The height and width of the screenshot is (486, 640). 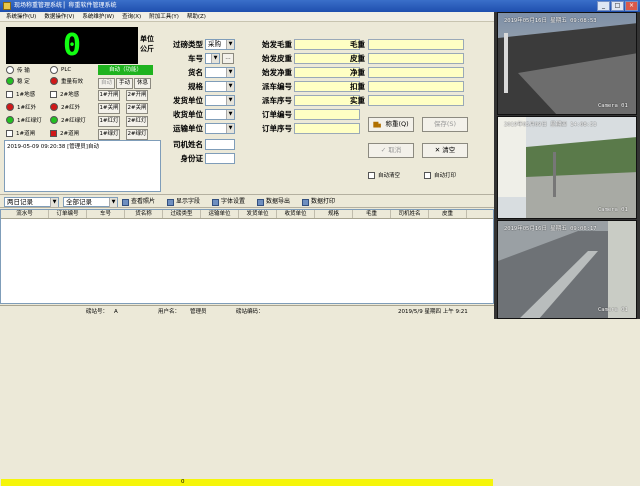 I want to click on lamp-infrared2: 2#红外, so click(x=65, y=107).